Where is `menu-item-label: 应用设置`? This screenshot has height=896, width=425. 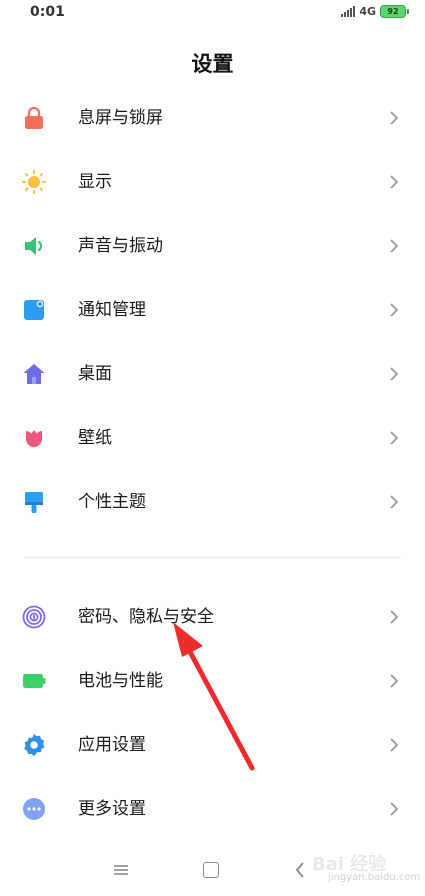 menu-item-label: 应用设置 is located at coordinates (112, 745).